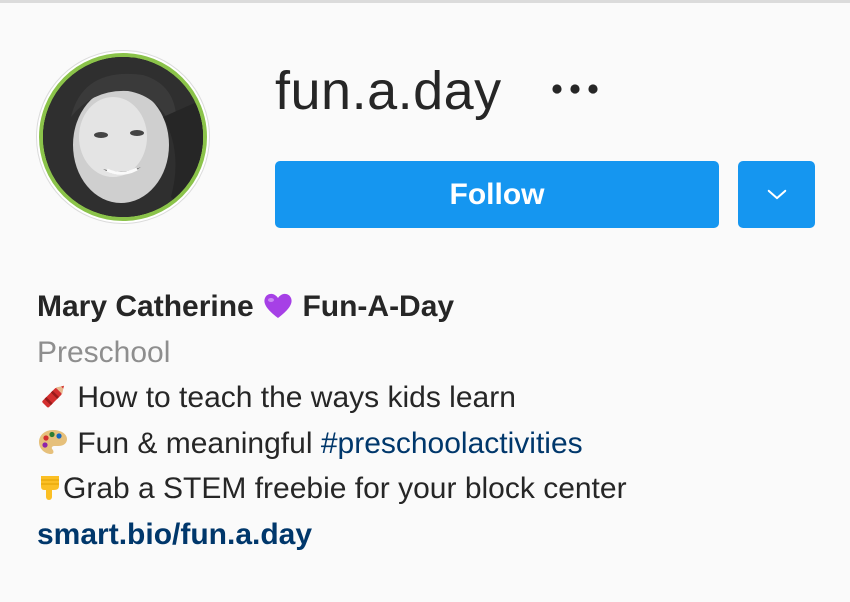 This screenshot has height=602, width=850. Describe the element at coordinates (388, 91) in the screenshot. I see `profile-username: fun.a.day` at that location.